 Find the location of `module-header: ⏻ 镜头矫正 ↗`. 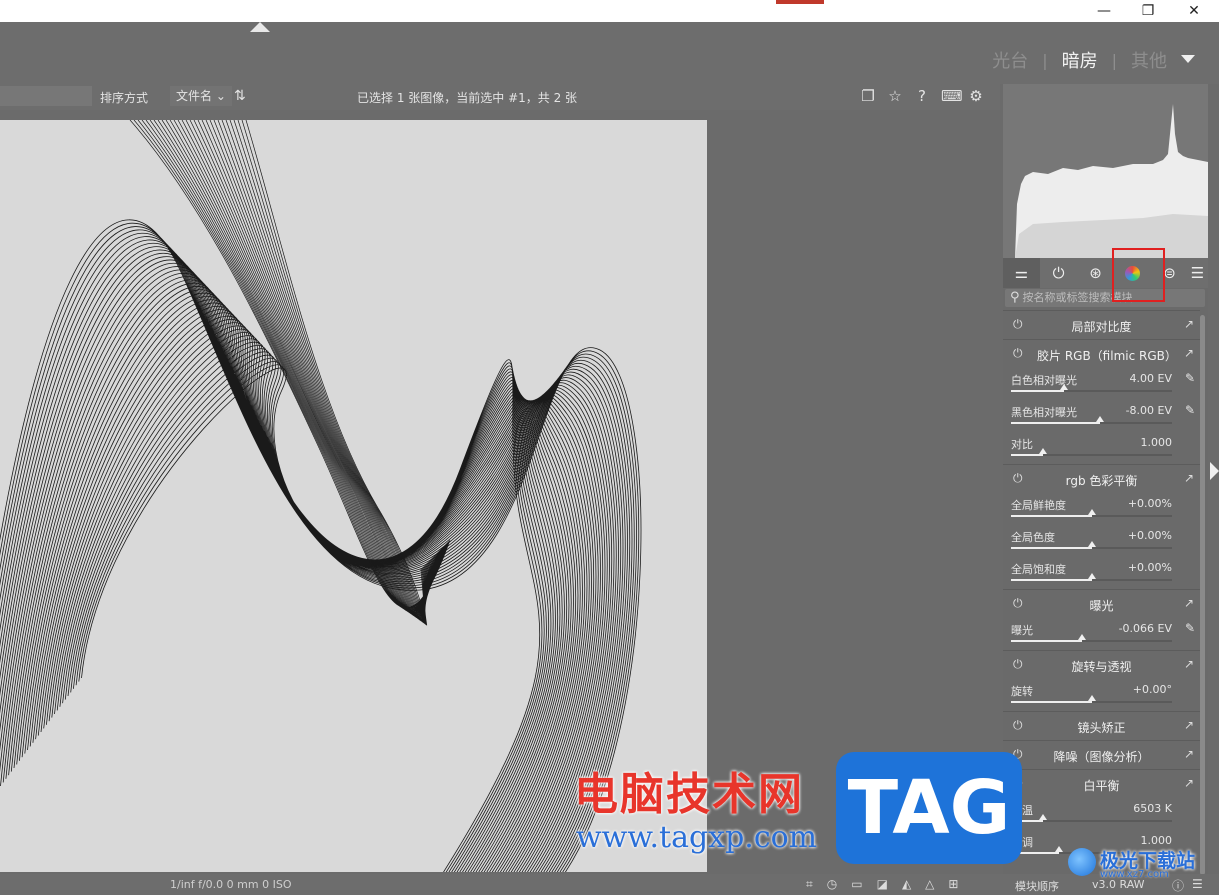

module-header: ⏻ 镜头矫正 ↗ is located at coordinates (1101, 725).